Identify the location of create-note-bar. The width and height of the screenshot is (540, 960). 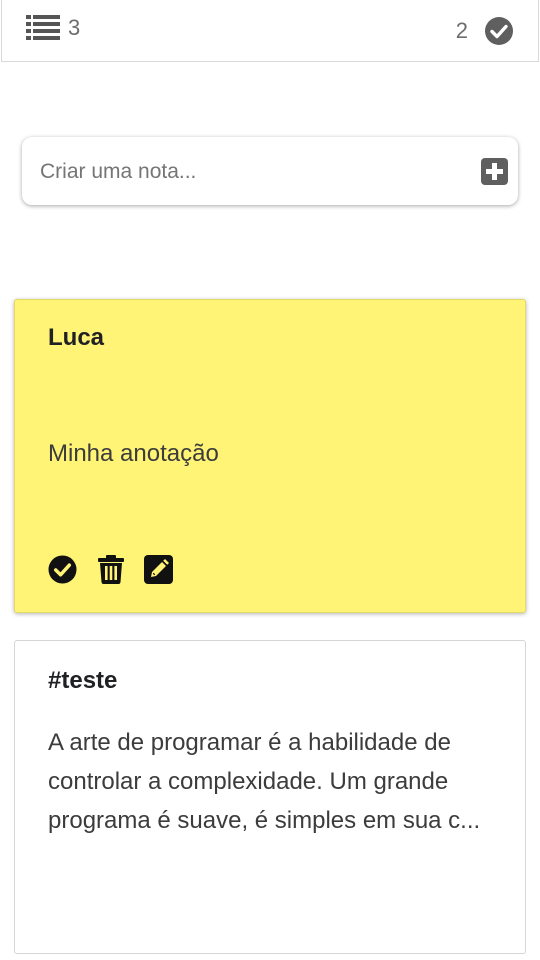
(270, 171).